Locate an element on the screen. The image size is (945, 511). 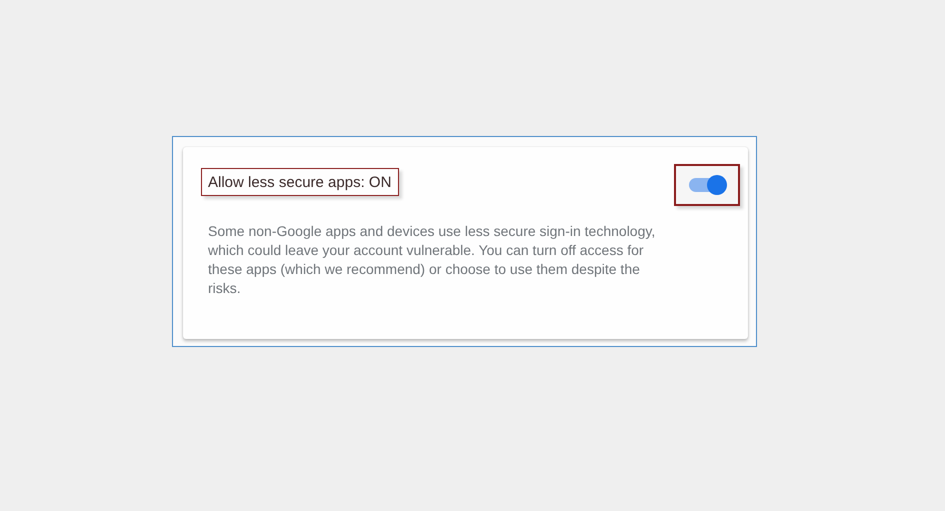
setting-description: Some non-Google apps and devices use less secure sign-in technology, which could leave your account vulnerable. You can turn off access for these apps (which we recommend) or choose to use them despite the risks. is located at coordinates (432, 260).